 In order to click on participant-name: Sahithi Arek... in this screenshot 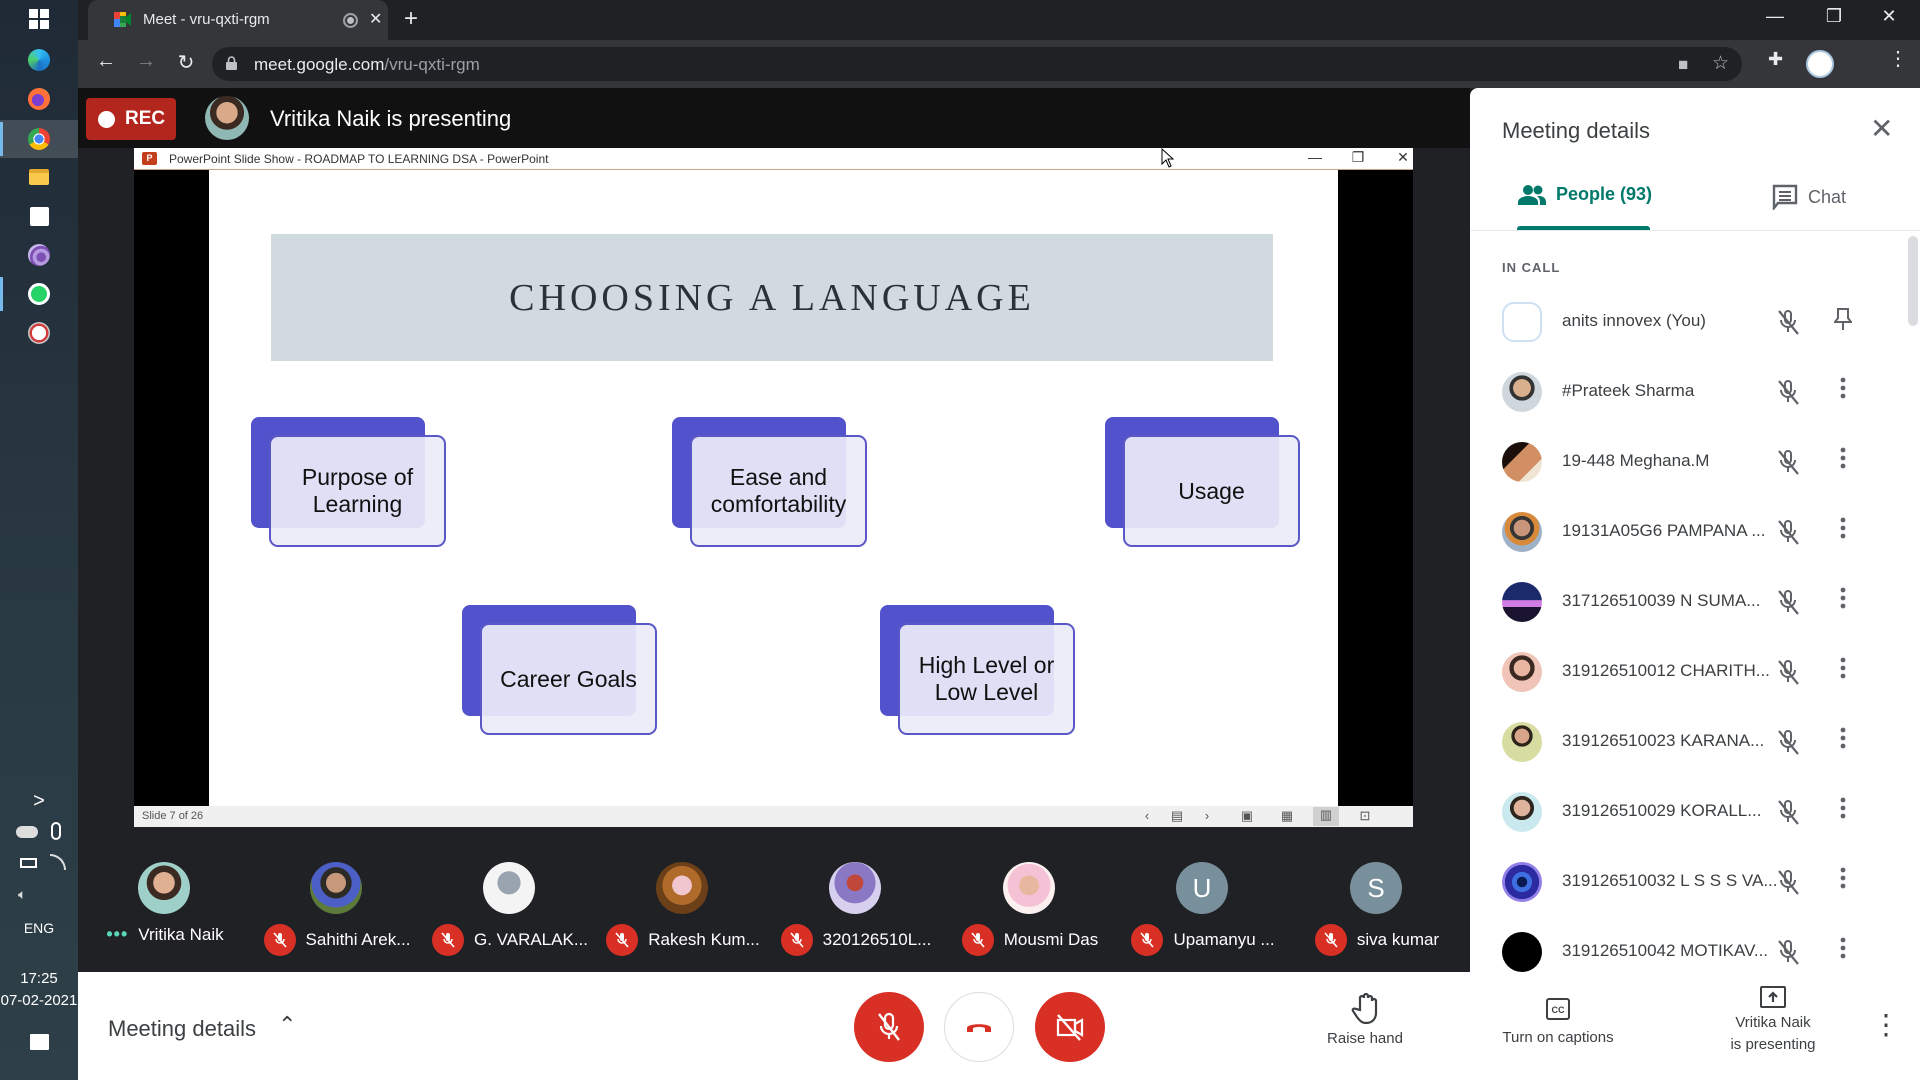, I will do `click(358, 939)`.